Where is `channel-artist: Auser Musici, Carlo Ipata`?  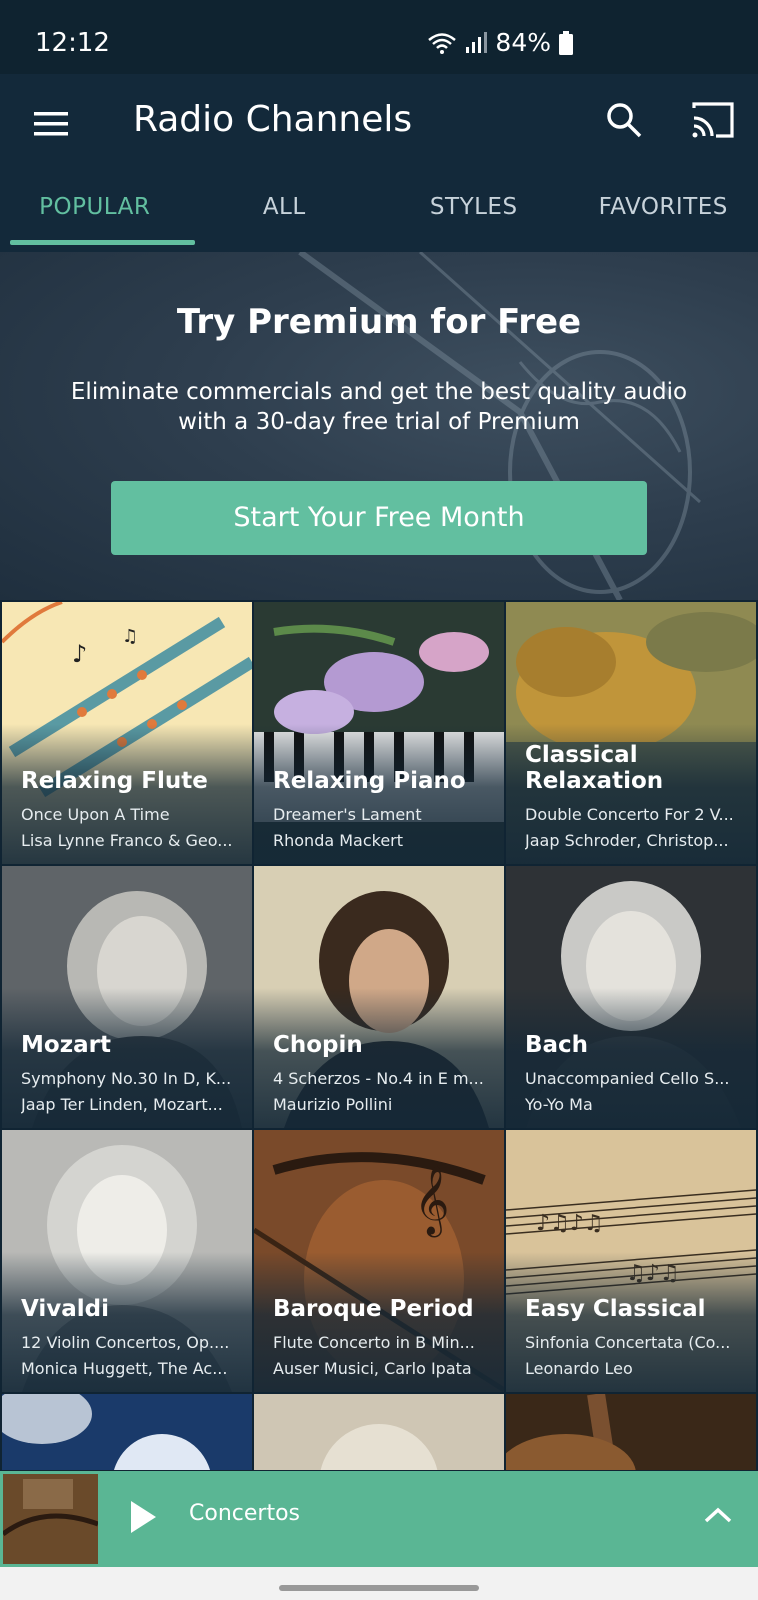
channel-artist: Auser Musici, Carlo Ipata is located at coordinates (372, 1368).